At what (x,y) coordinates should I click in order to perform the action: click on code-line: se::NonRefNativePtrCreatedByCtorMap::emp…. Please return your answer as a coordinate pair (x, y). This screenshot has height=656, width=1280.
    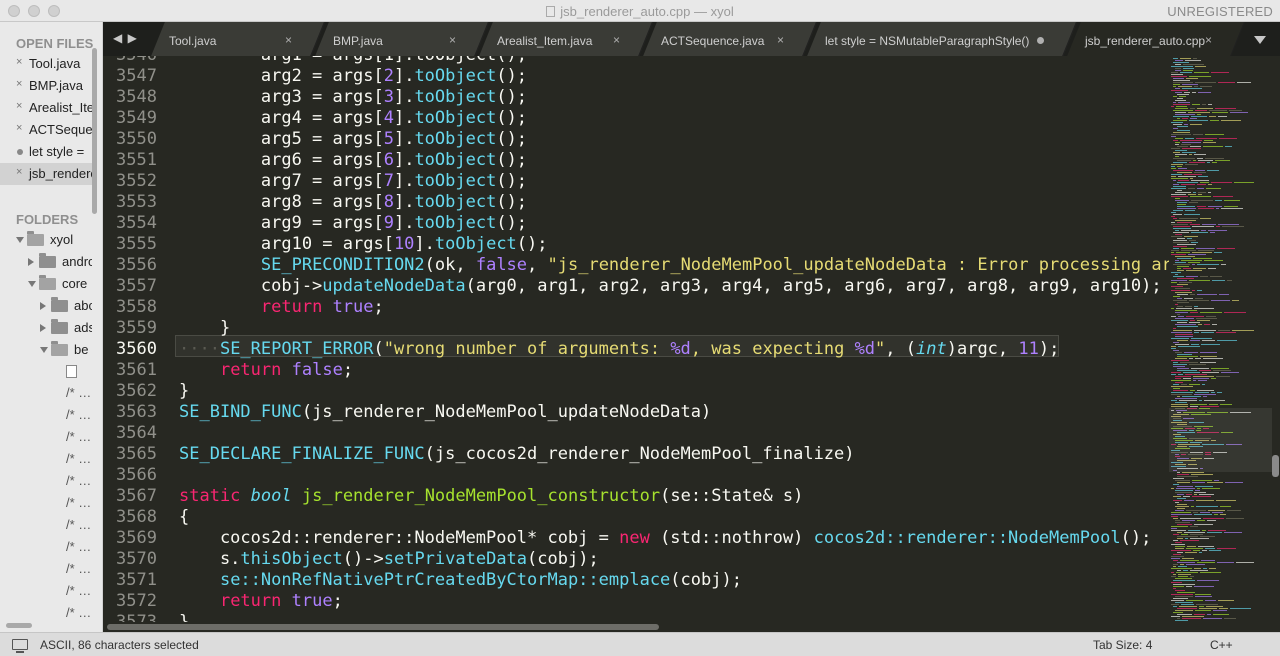
    Looking at the image, I should click on (460, 580).